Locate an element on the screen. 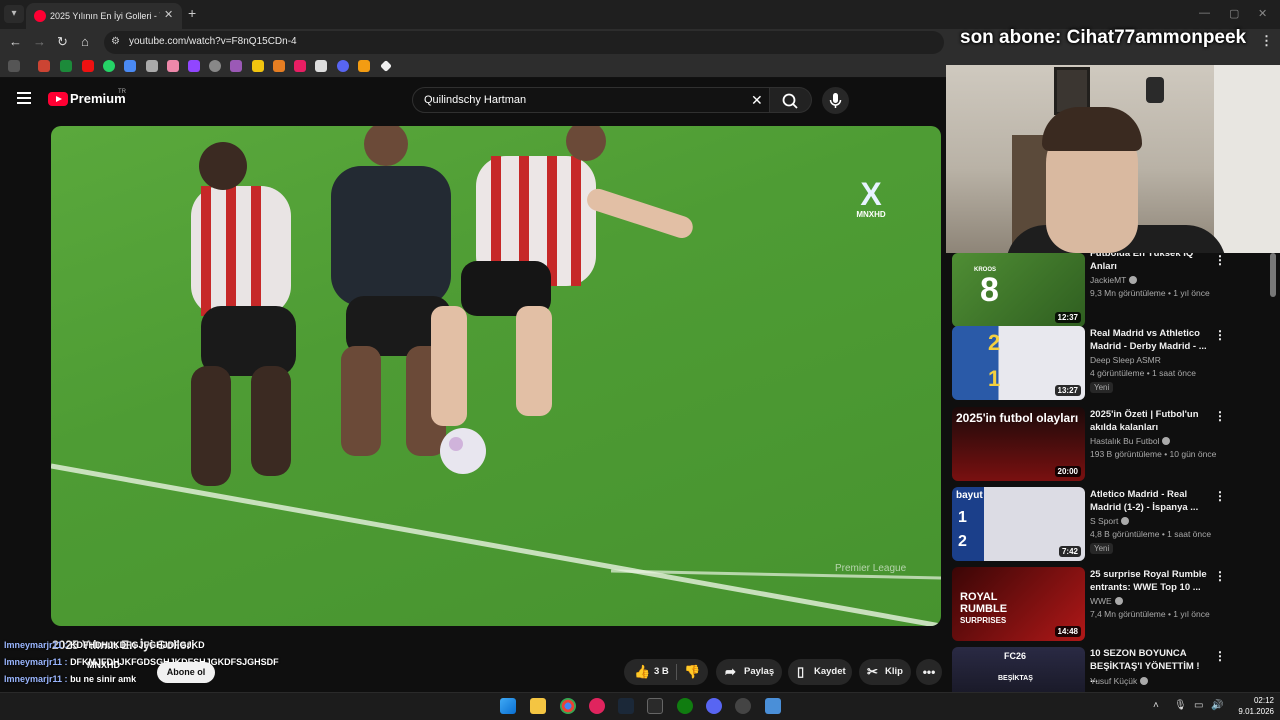 The image size is (1280, 720). tab-close-icon: ✕ is located at coordinates (168, 14).